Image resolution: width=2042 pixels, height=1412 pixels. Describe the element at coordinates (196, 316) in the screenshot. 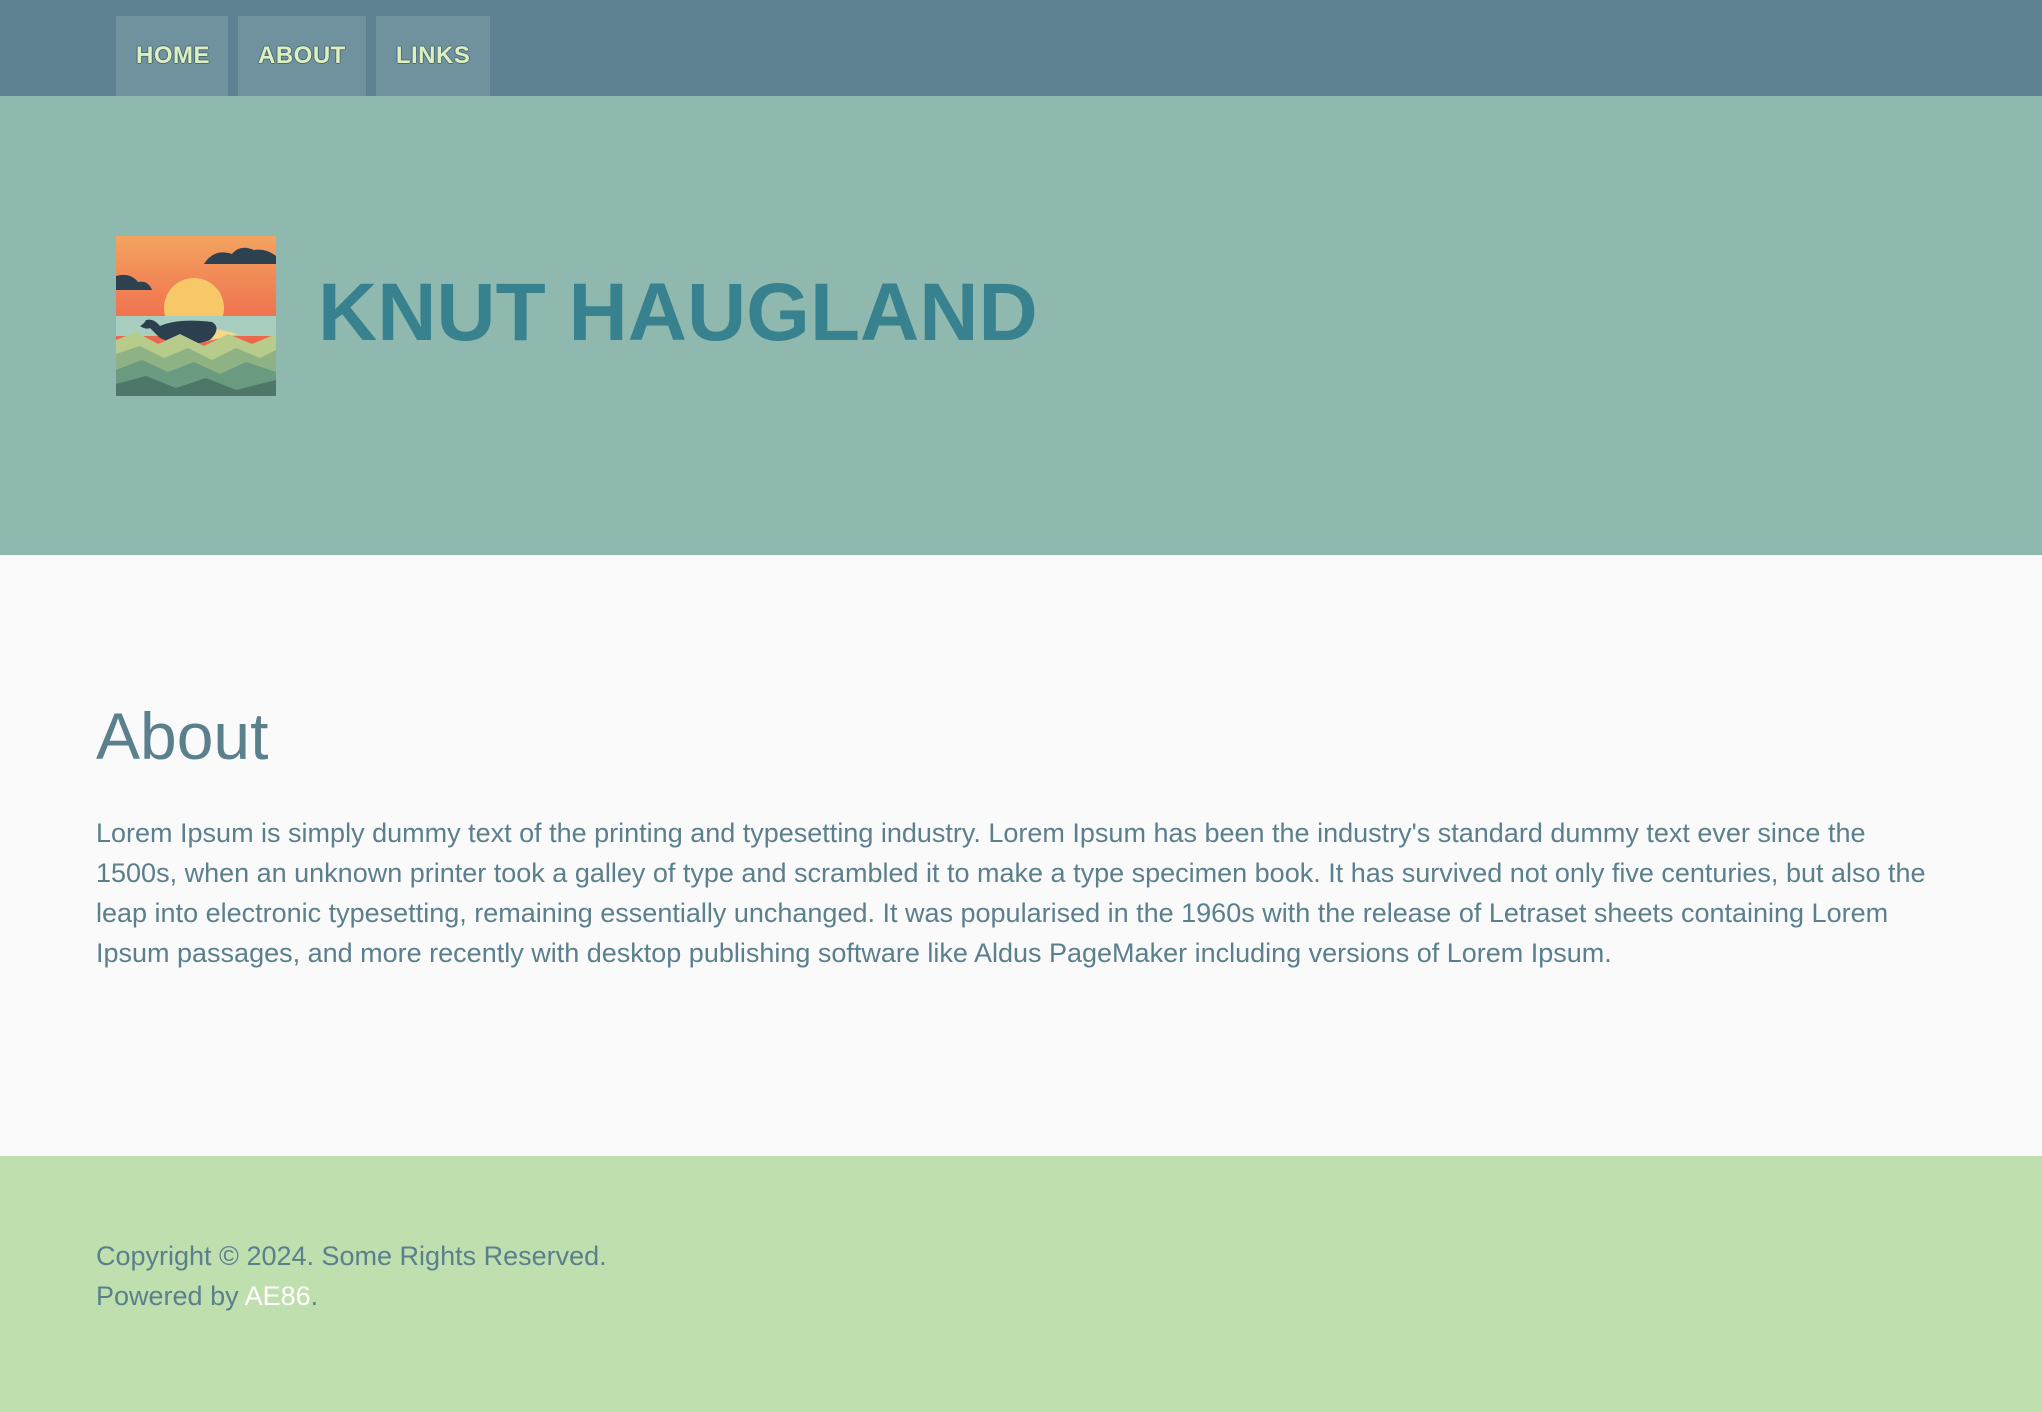

I see `sunset-whale-logo-icon` at that location.